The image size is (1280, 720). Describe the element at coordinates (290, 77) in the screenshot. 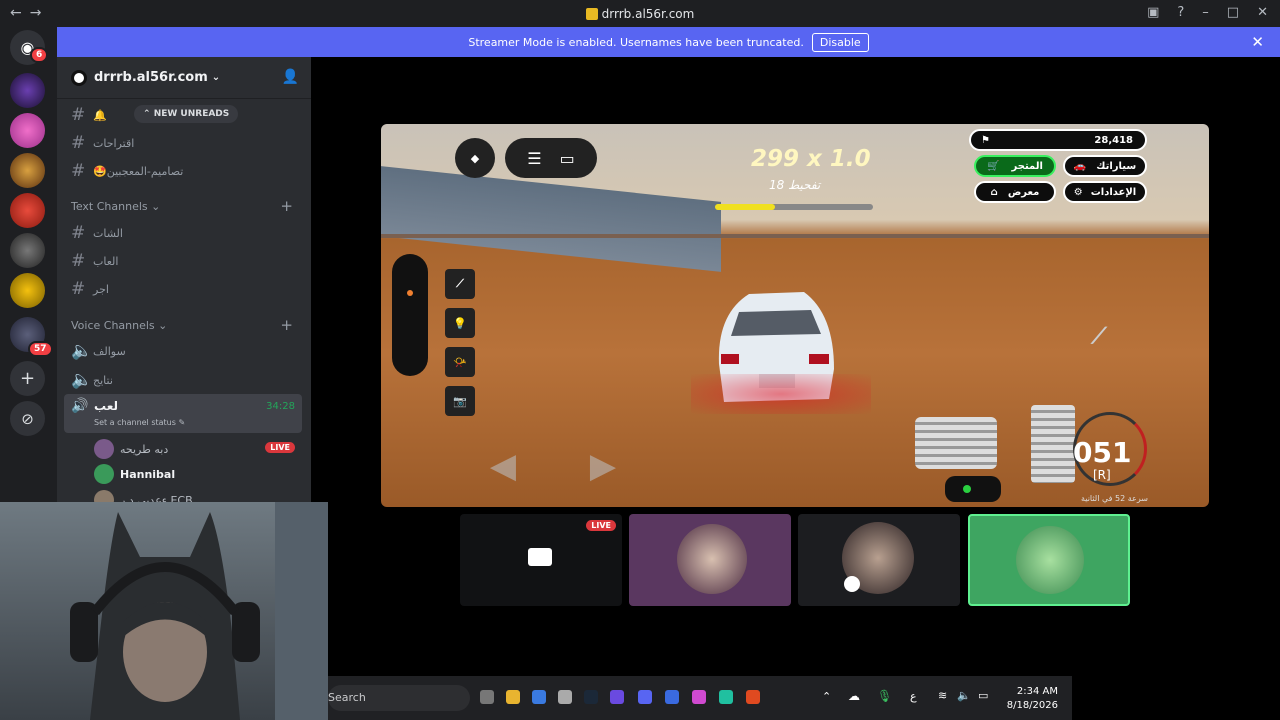

I see `invite-people-icon: 👤` at that location.